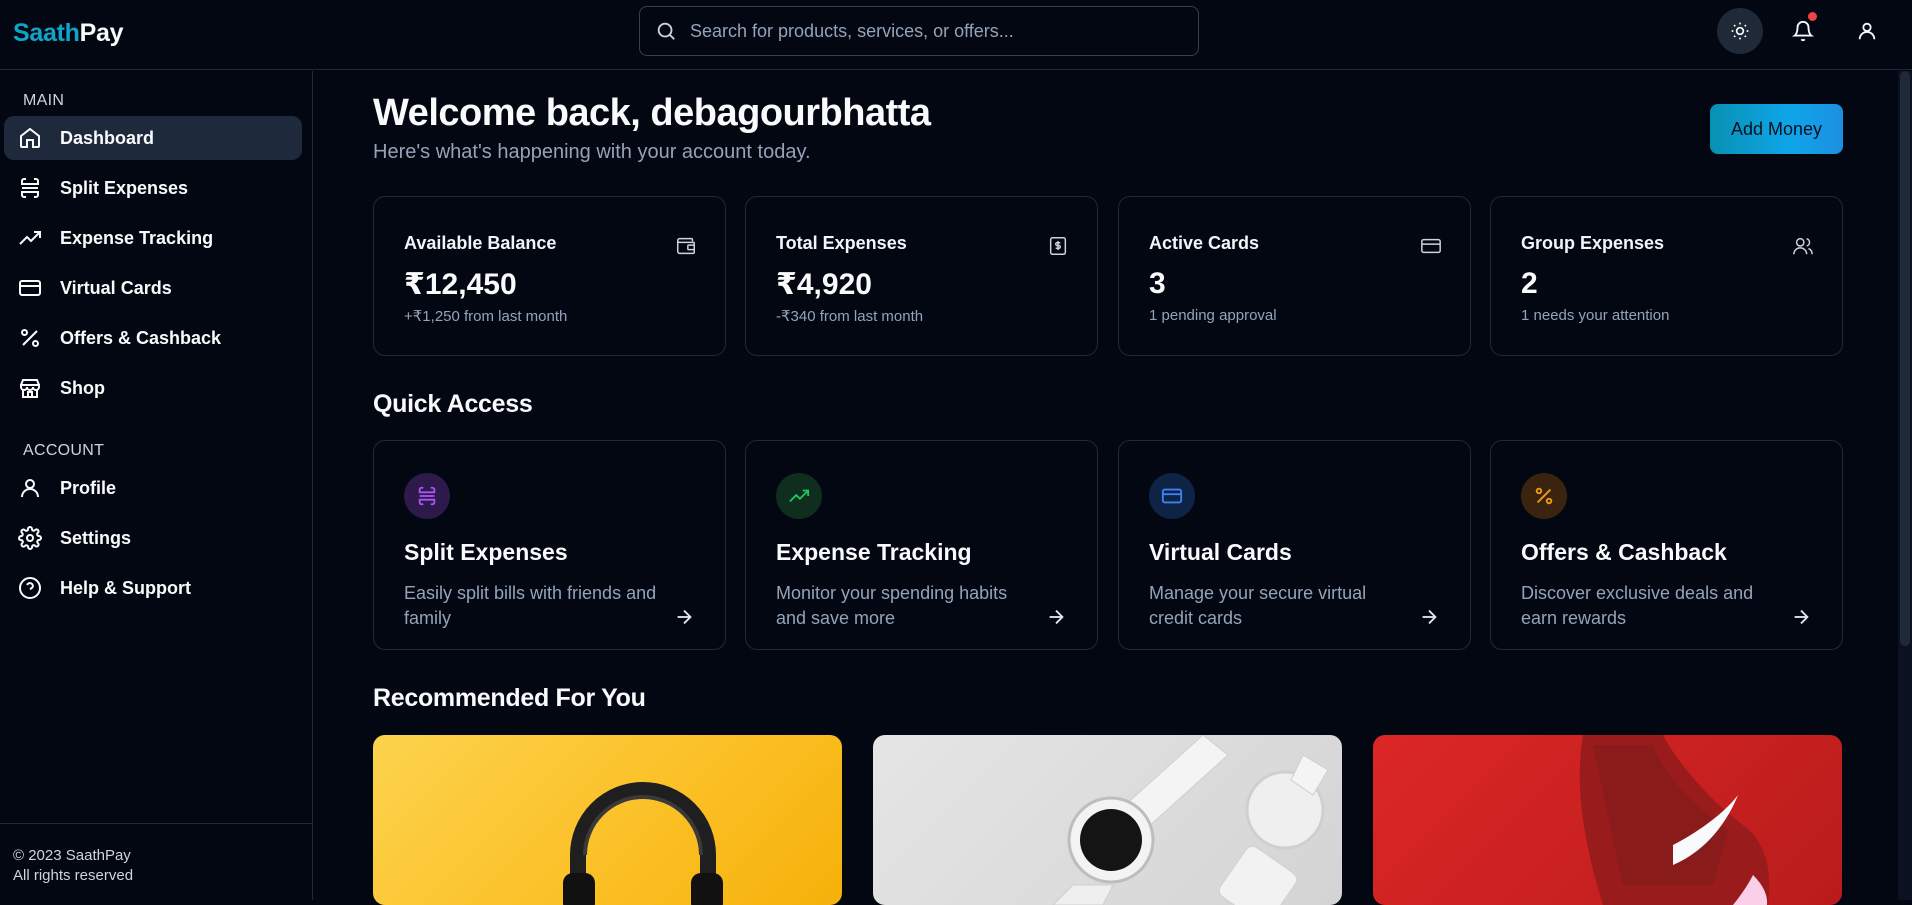 The image size is (1912, 905). What do you see at coordinates (73, 875) in the screenshot?
I see `rights-text: All rights reserved` at bounding box center [73, 875].